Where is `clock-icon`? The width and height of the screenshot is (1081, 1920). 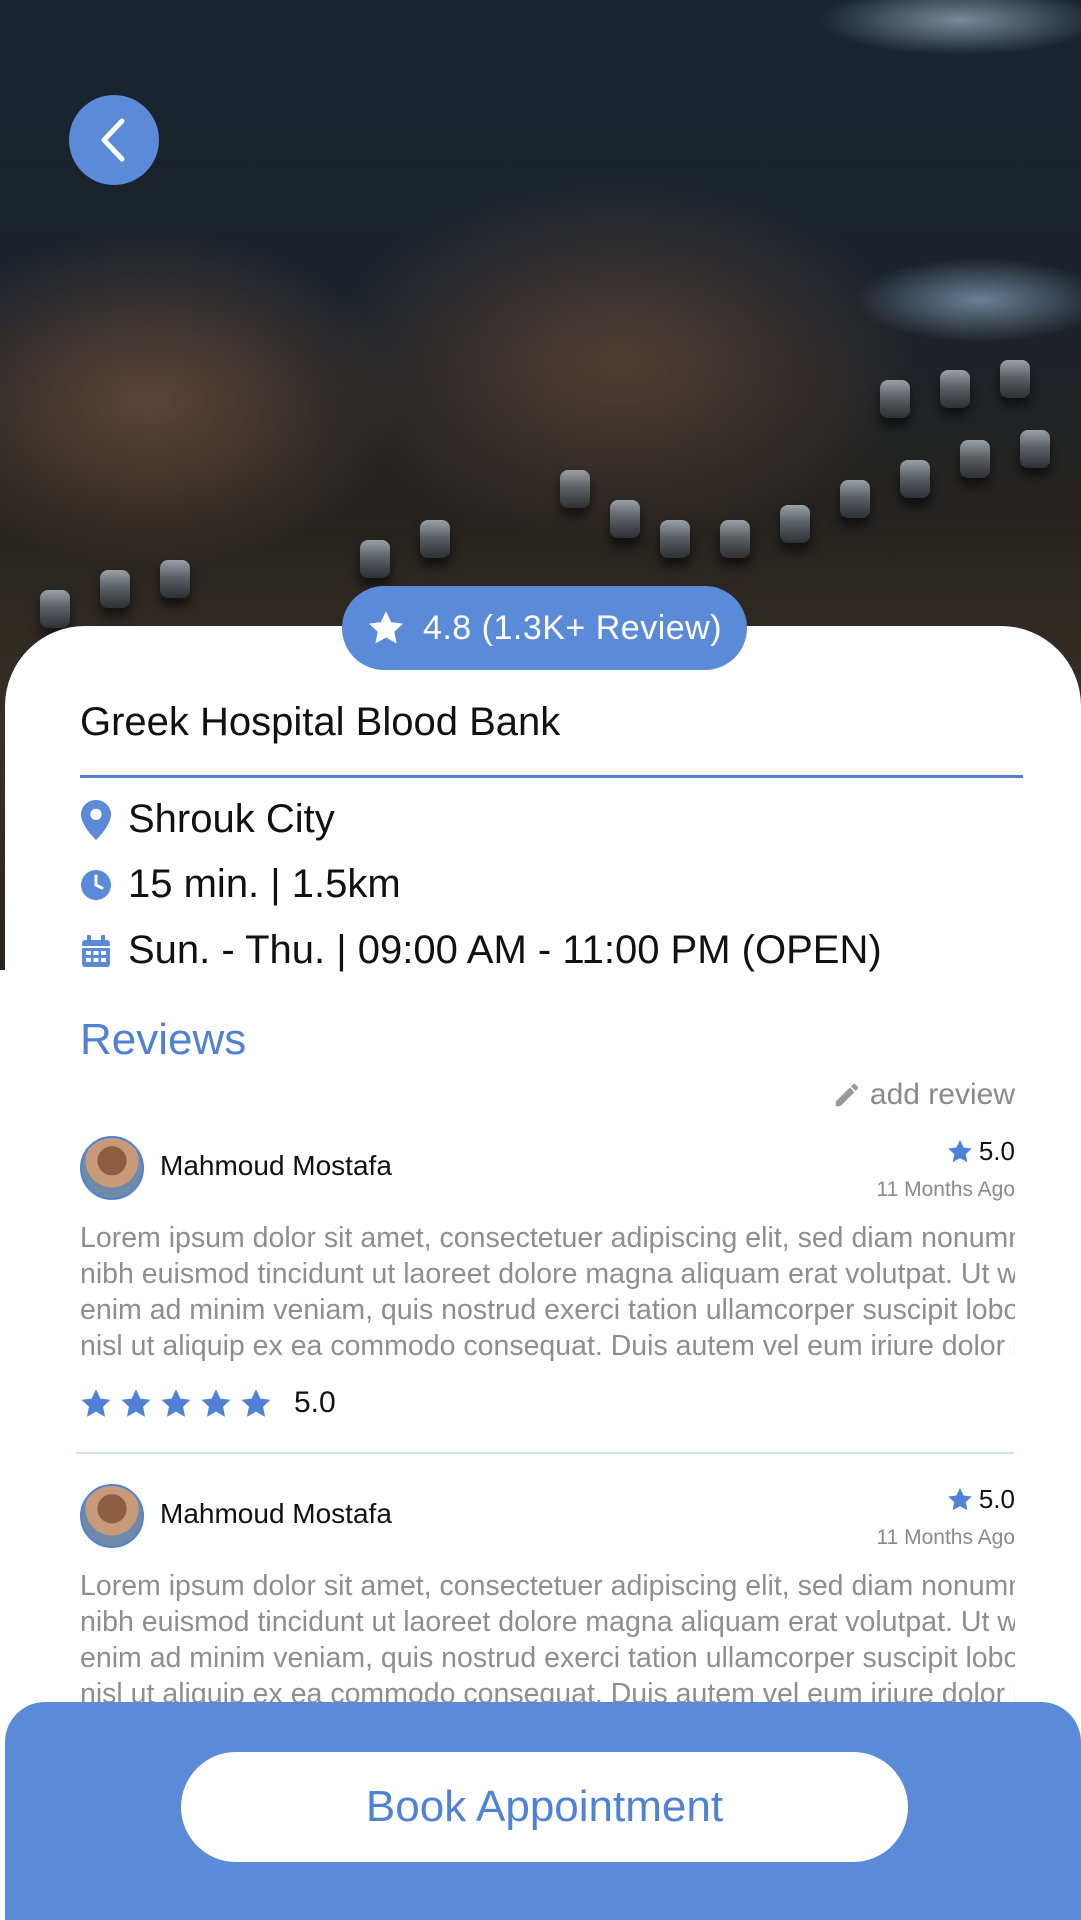
clock-icon is located at coordinates (96, 885).